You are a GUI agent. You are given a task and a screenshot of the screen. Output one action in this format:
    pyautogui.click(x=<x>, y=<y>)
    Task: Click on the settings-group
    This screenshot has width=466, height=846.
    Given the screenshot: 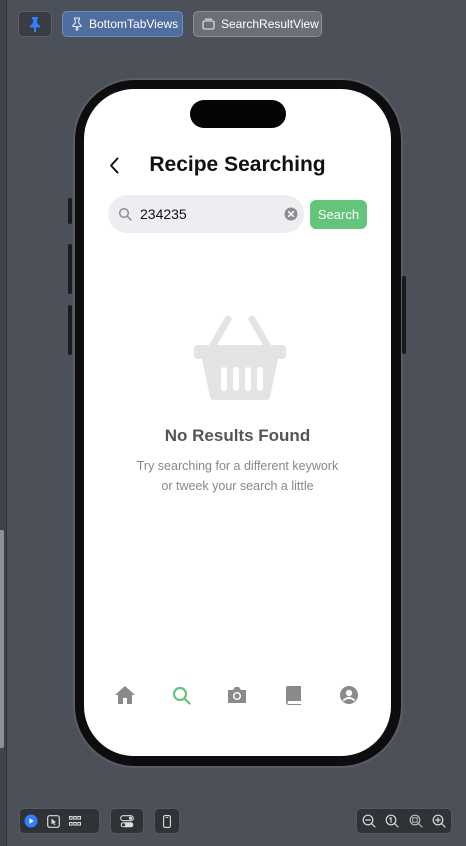 What is the action you would take?
    pyautogui.click(x=127, y=821)
    